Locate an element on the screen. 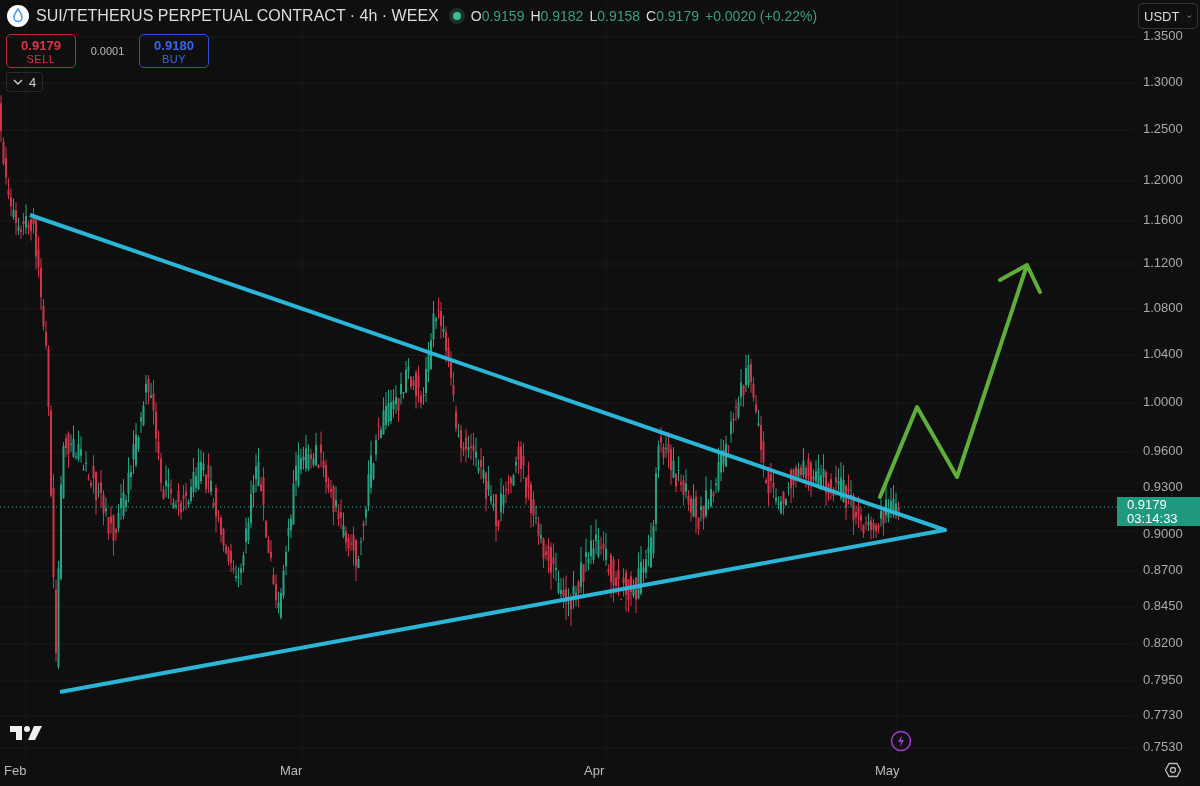 The height and width of the screenshot is (786, 1200). settings-icon is located at coordinates (1173, 770).